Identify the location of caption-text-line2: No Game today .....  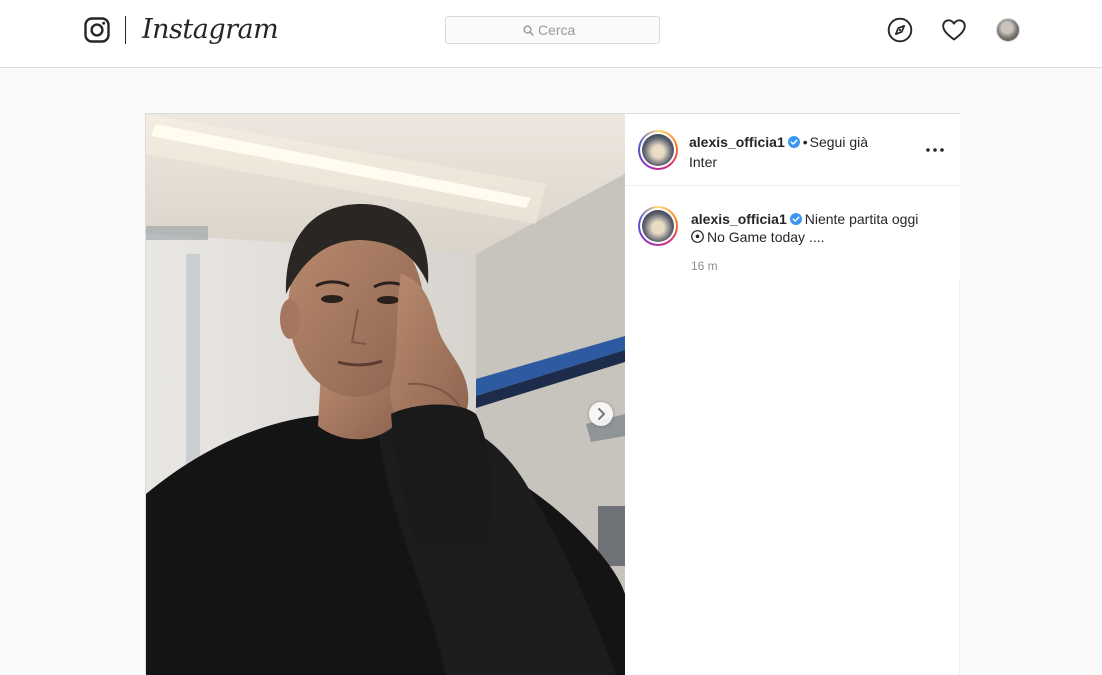
(766, 237).